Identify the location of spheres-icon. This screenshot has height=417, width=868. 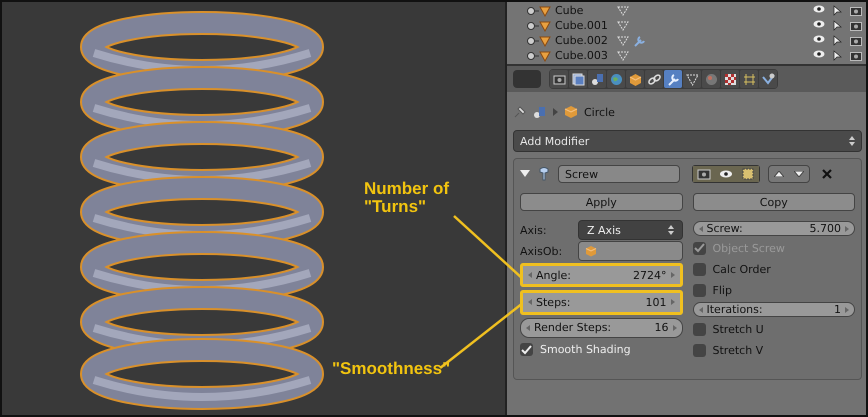
(597, 79).